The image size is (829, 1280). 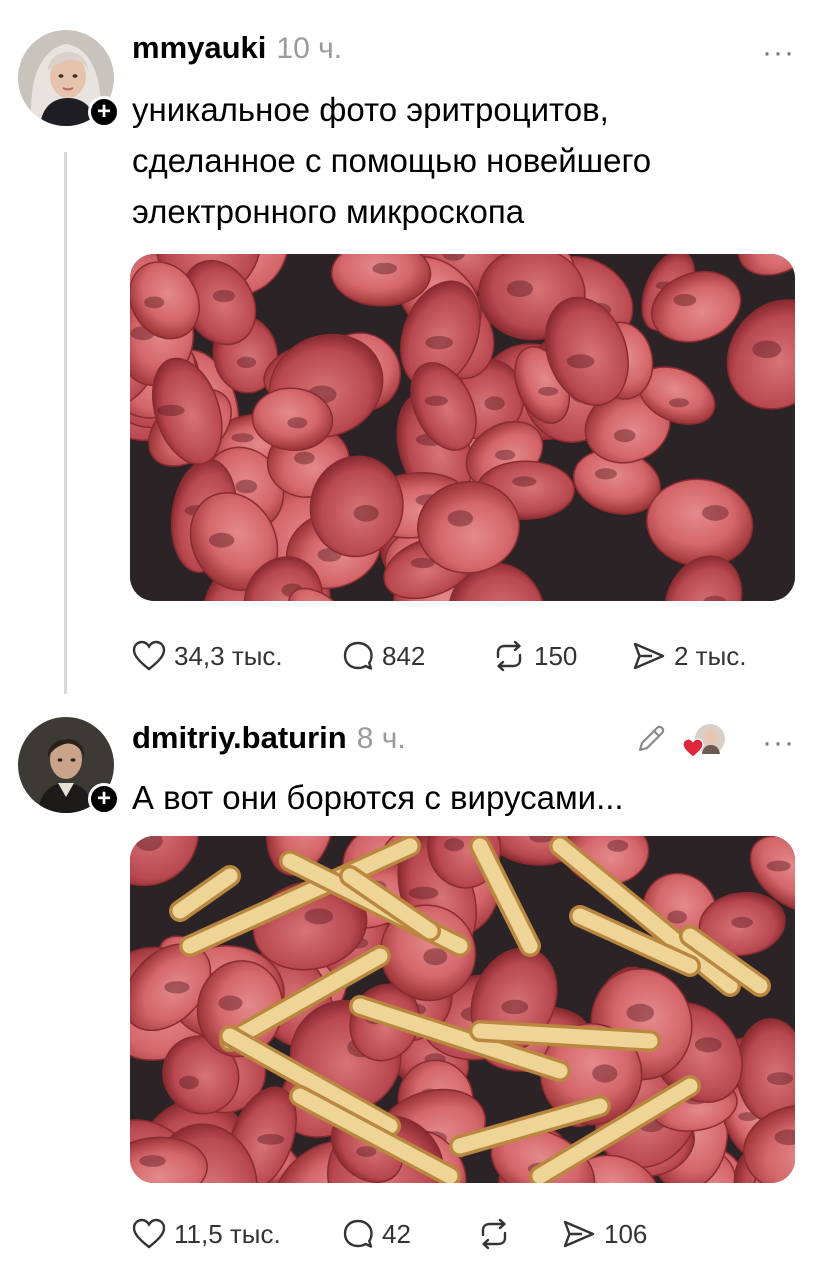 I want to click on post-actions: 11,5 тыс. 42 106, so click(x=389, y=1234).